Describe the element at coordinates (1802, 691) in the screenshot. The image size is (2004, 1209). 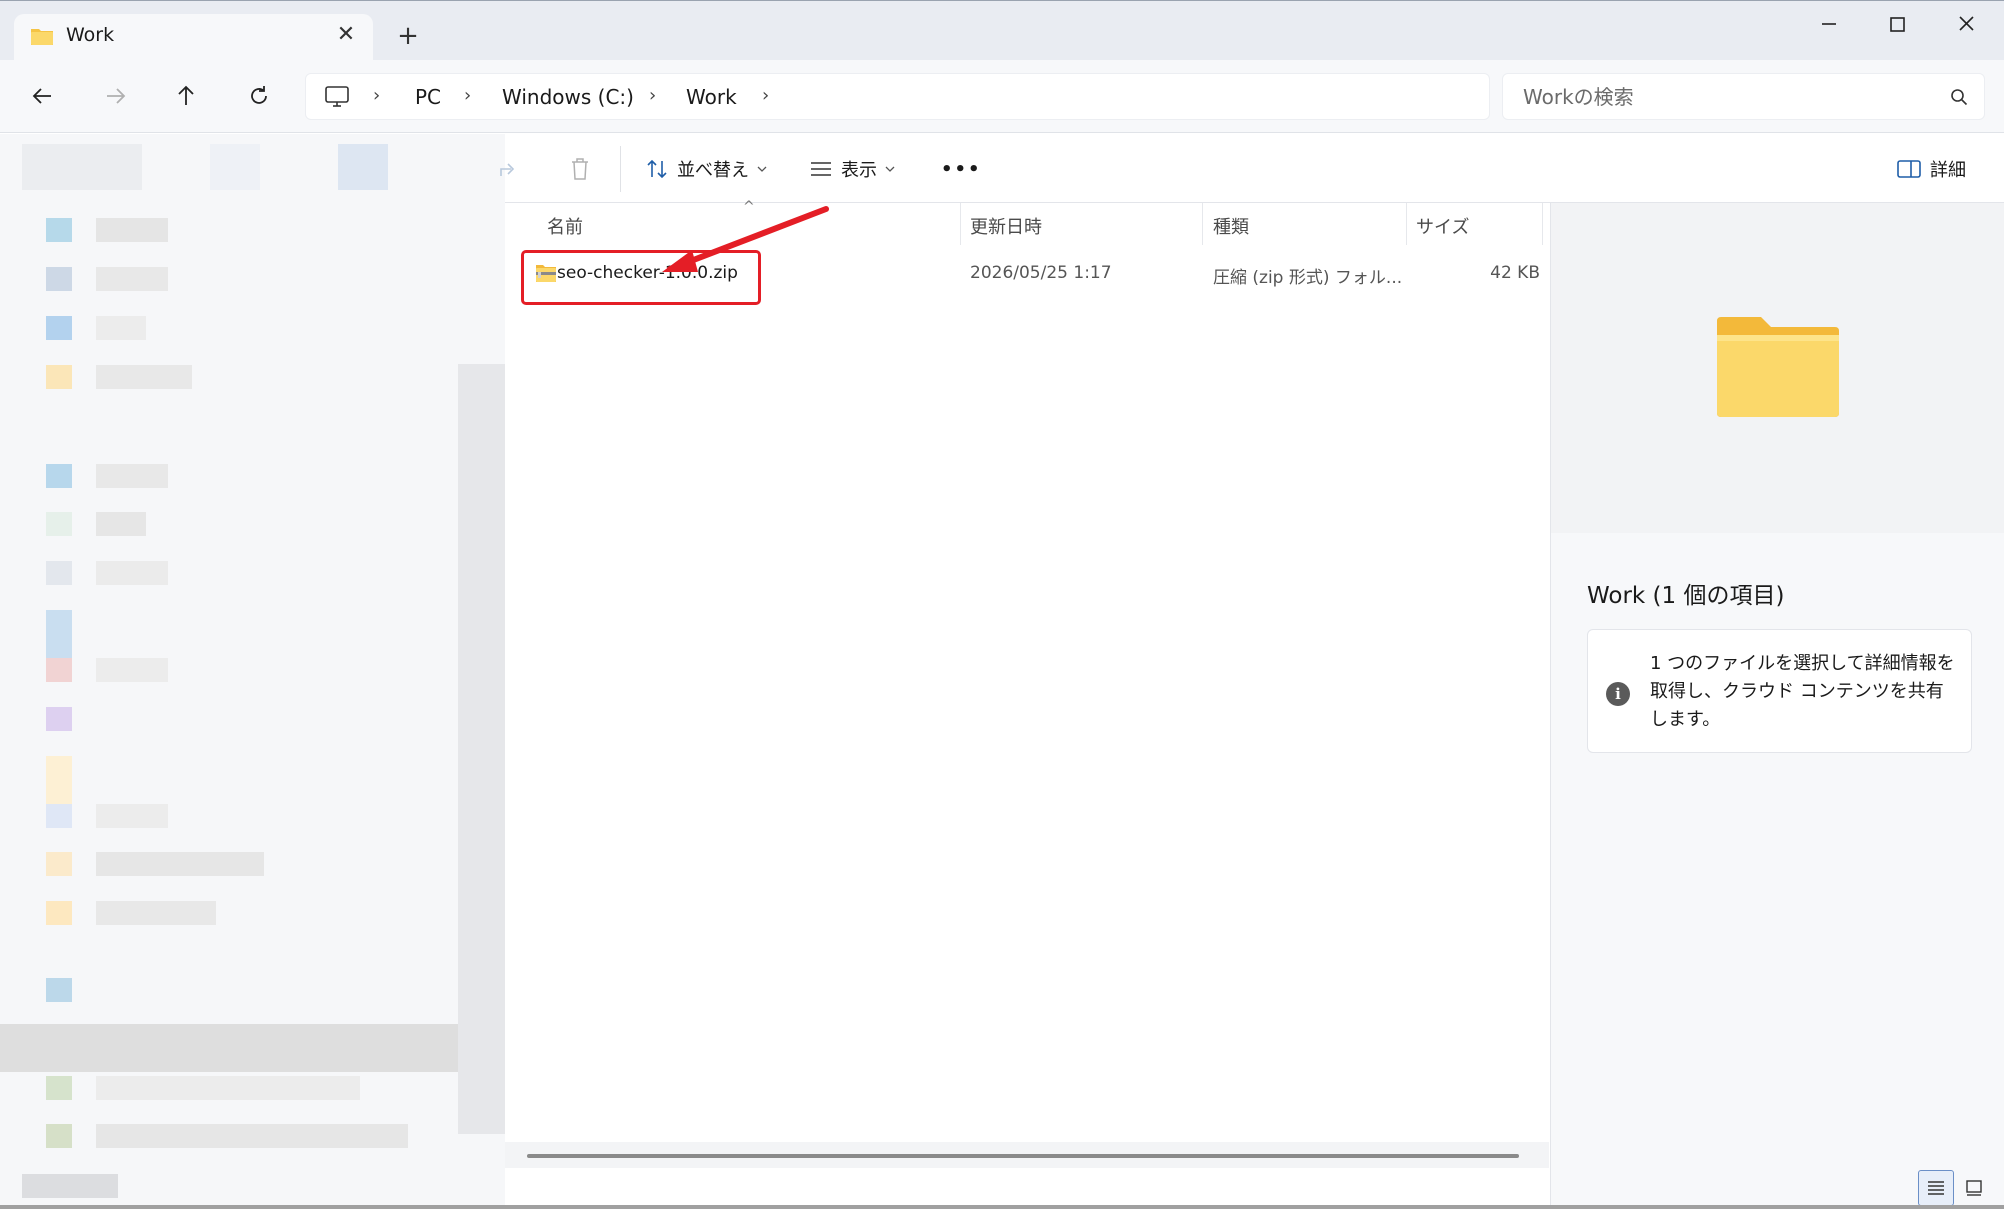
I see `info-text: 1 つのファイルを選択して詳細情報を取得し、クラウド コンテンツを共有します。` at that location.